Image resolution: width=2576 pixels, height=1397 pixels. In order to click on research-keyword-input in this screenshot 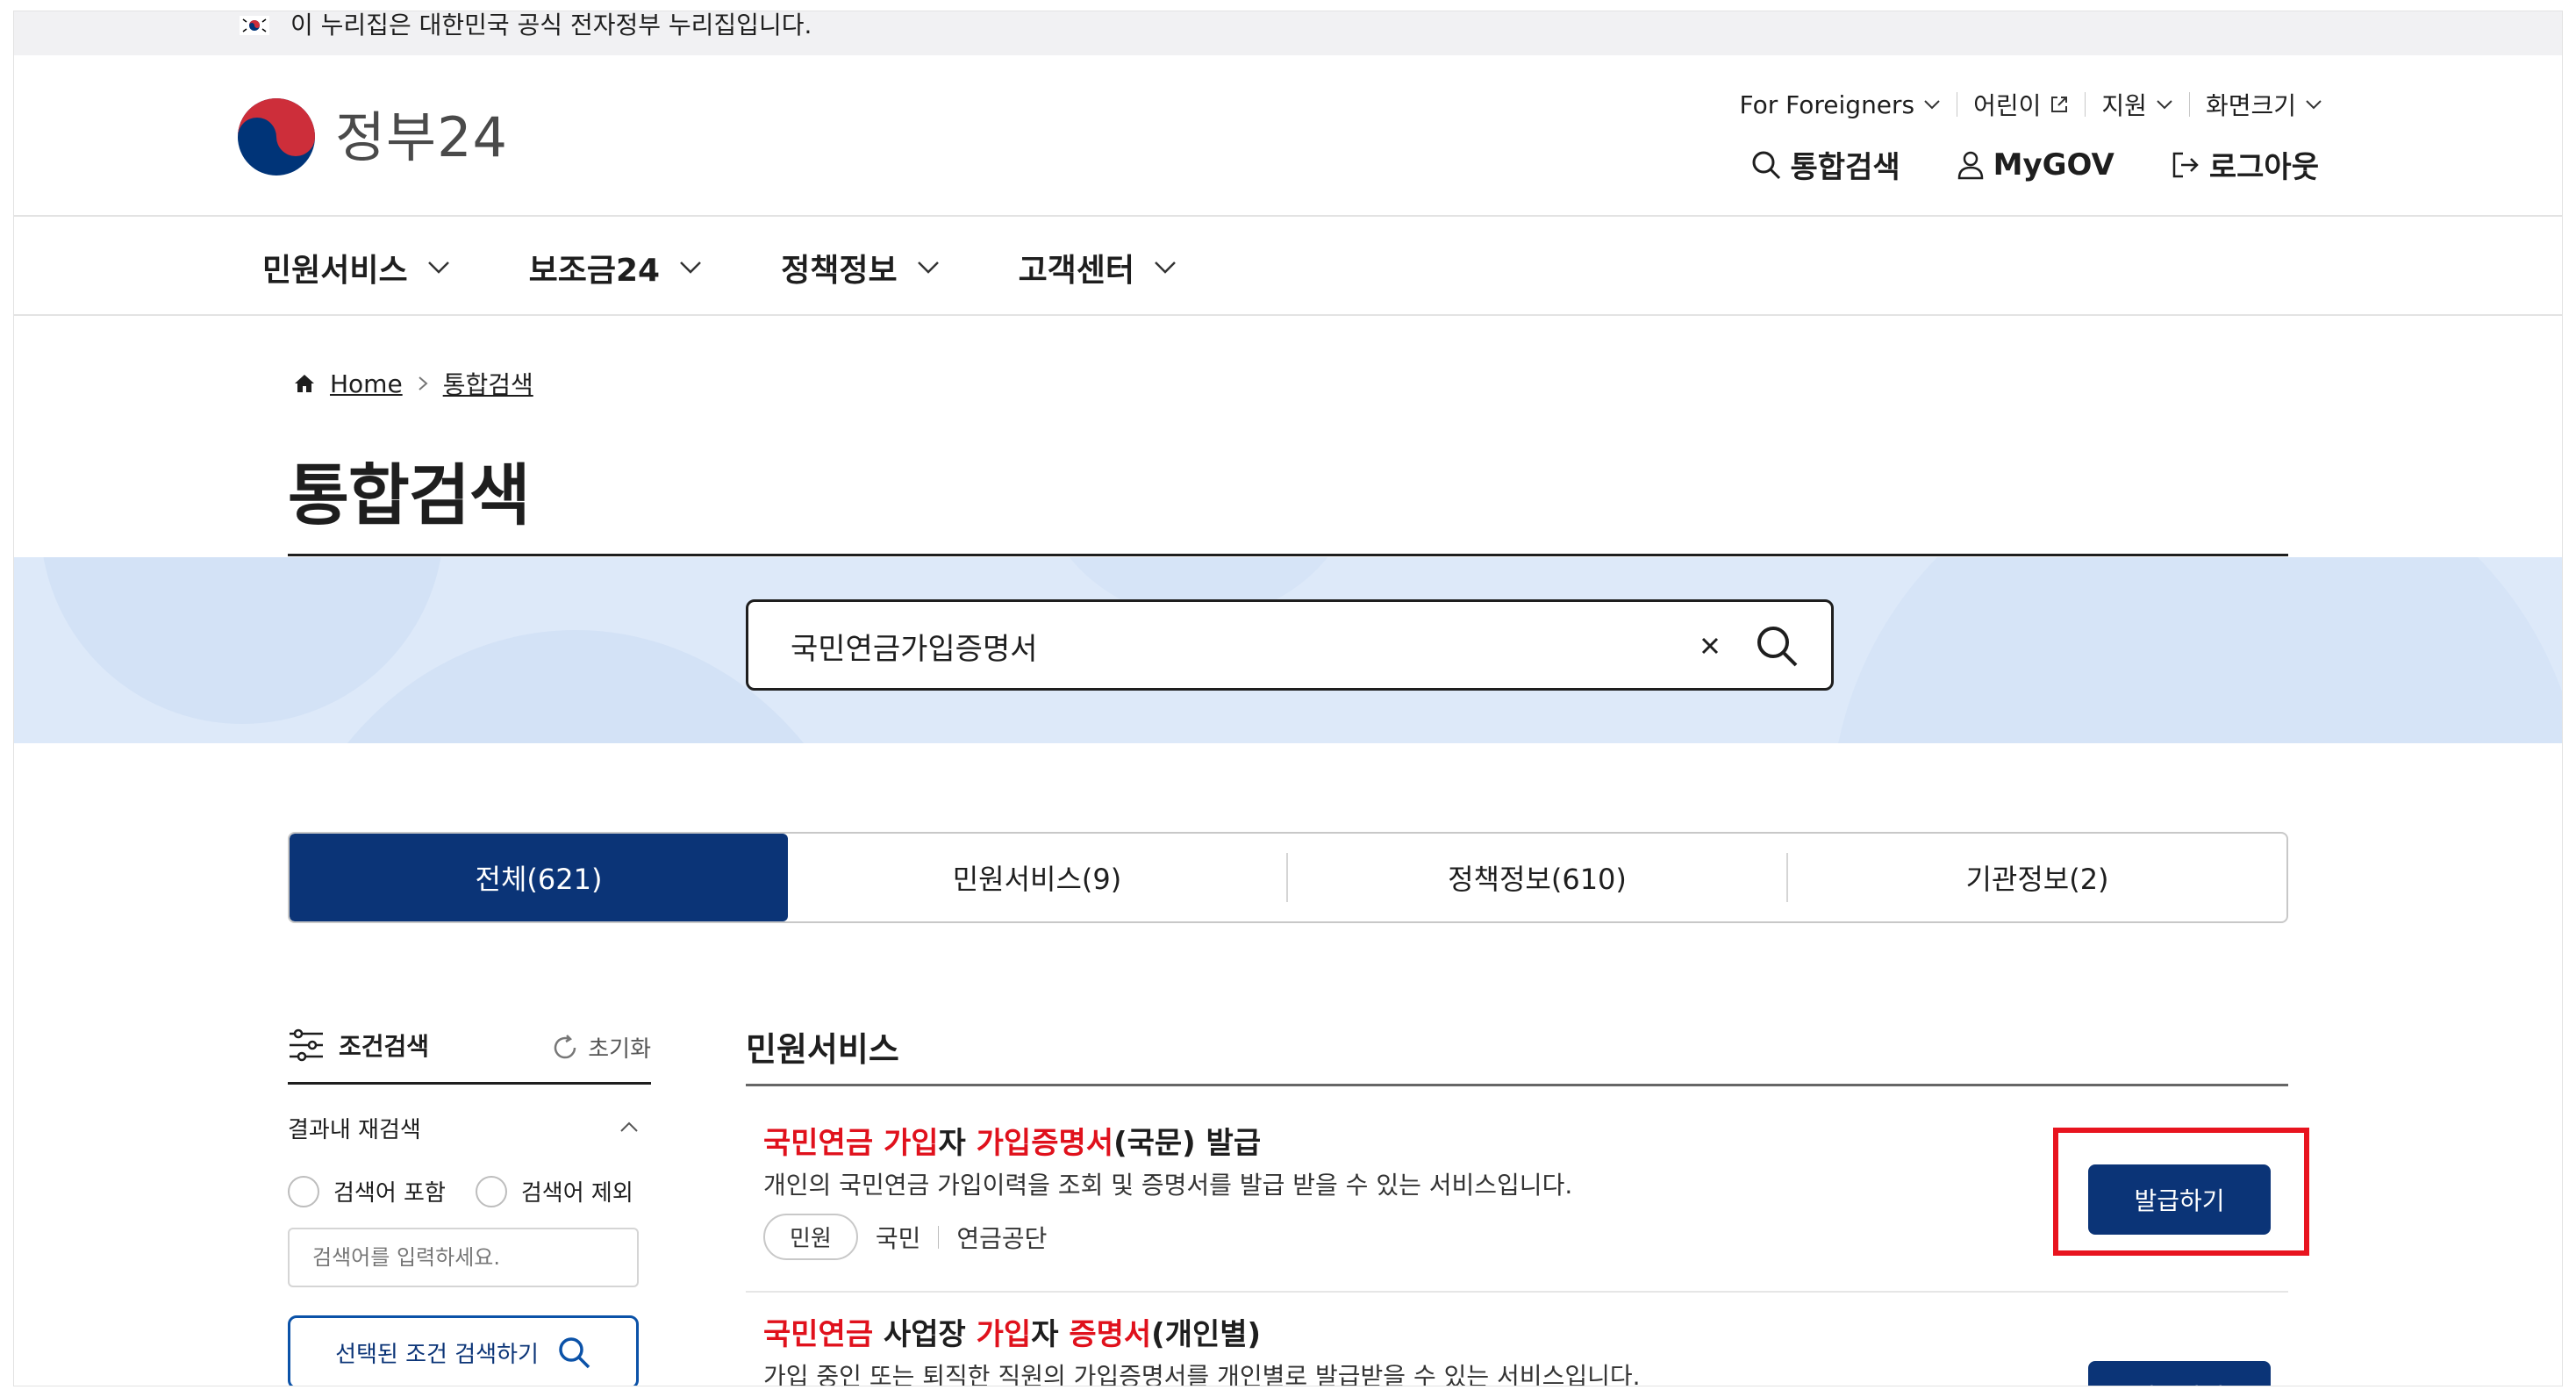, I will do `click(463, 1257)`.